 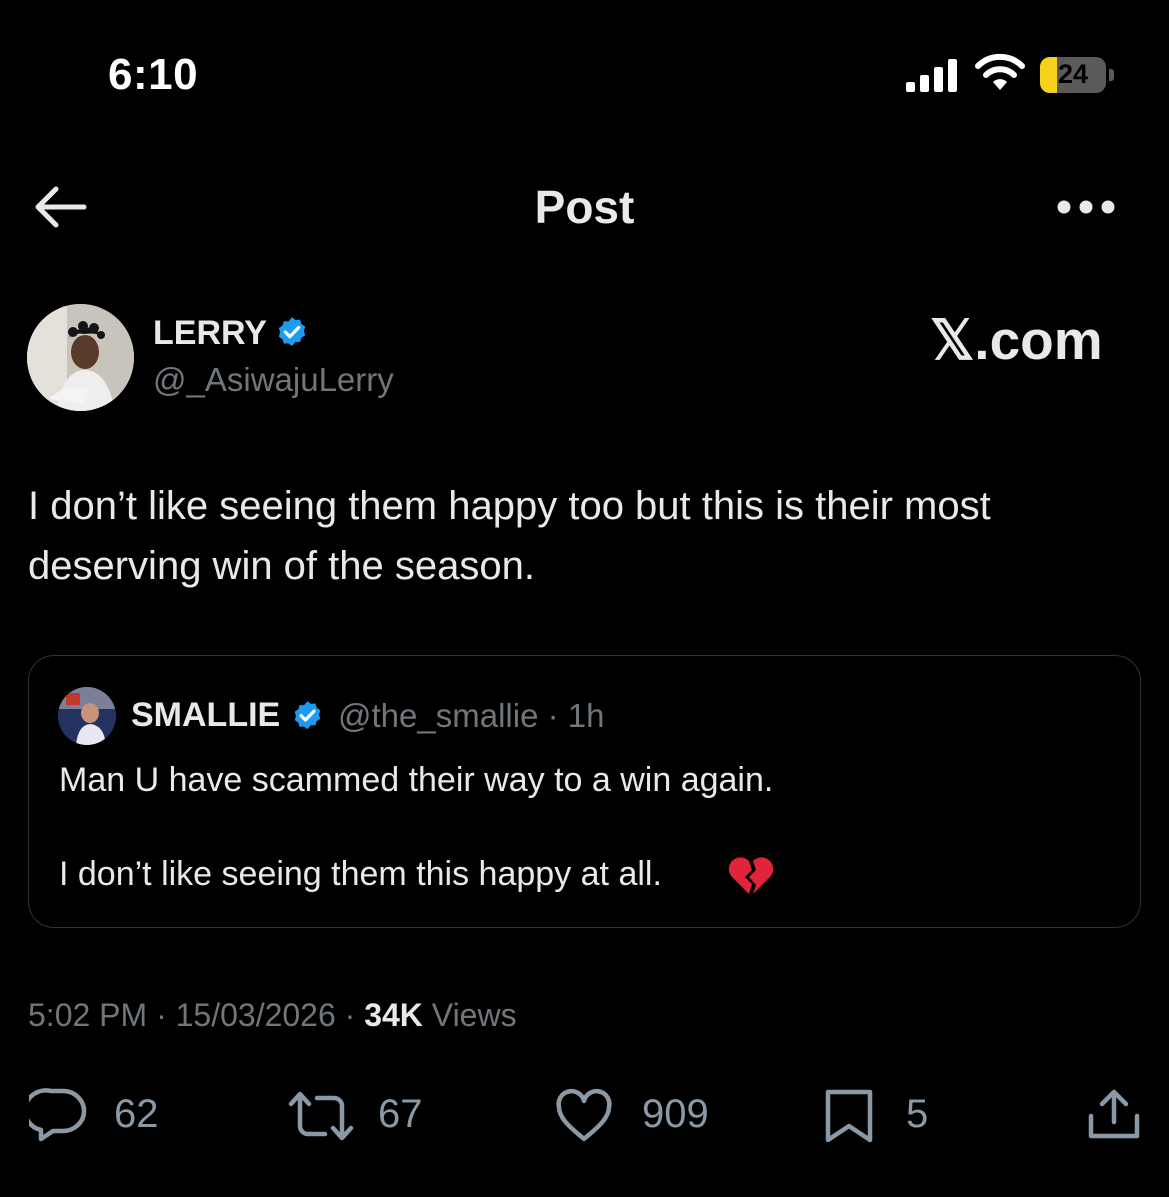 I want to click on reply-icon, so click(x=58, y=1115).